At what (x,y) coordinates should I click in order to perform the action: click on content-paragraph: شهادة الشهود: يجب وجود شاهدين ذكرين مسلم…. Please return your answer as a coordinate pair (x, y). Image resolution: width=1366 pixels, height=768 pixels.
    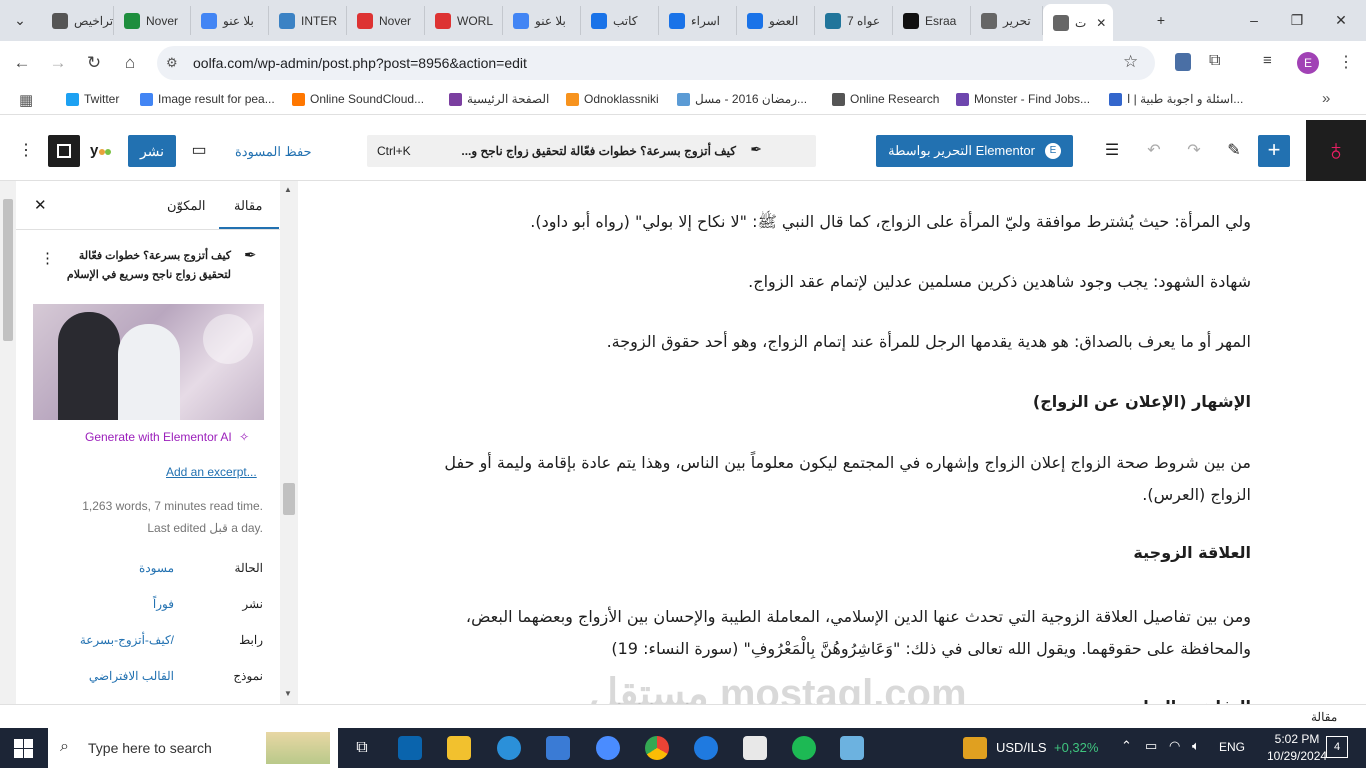
    Looking at the image, I should click on (831, 282).